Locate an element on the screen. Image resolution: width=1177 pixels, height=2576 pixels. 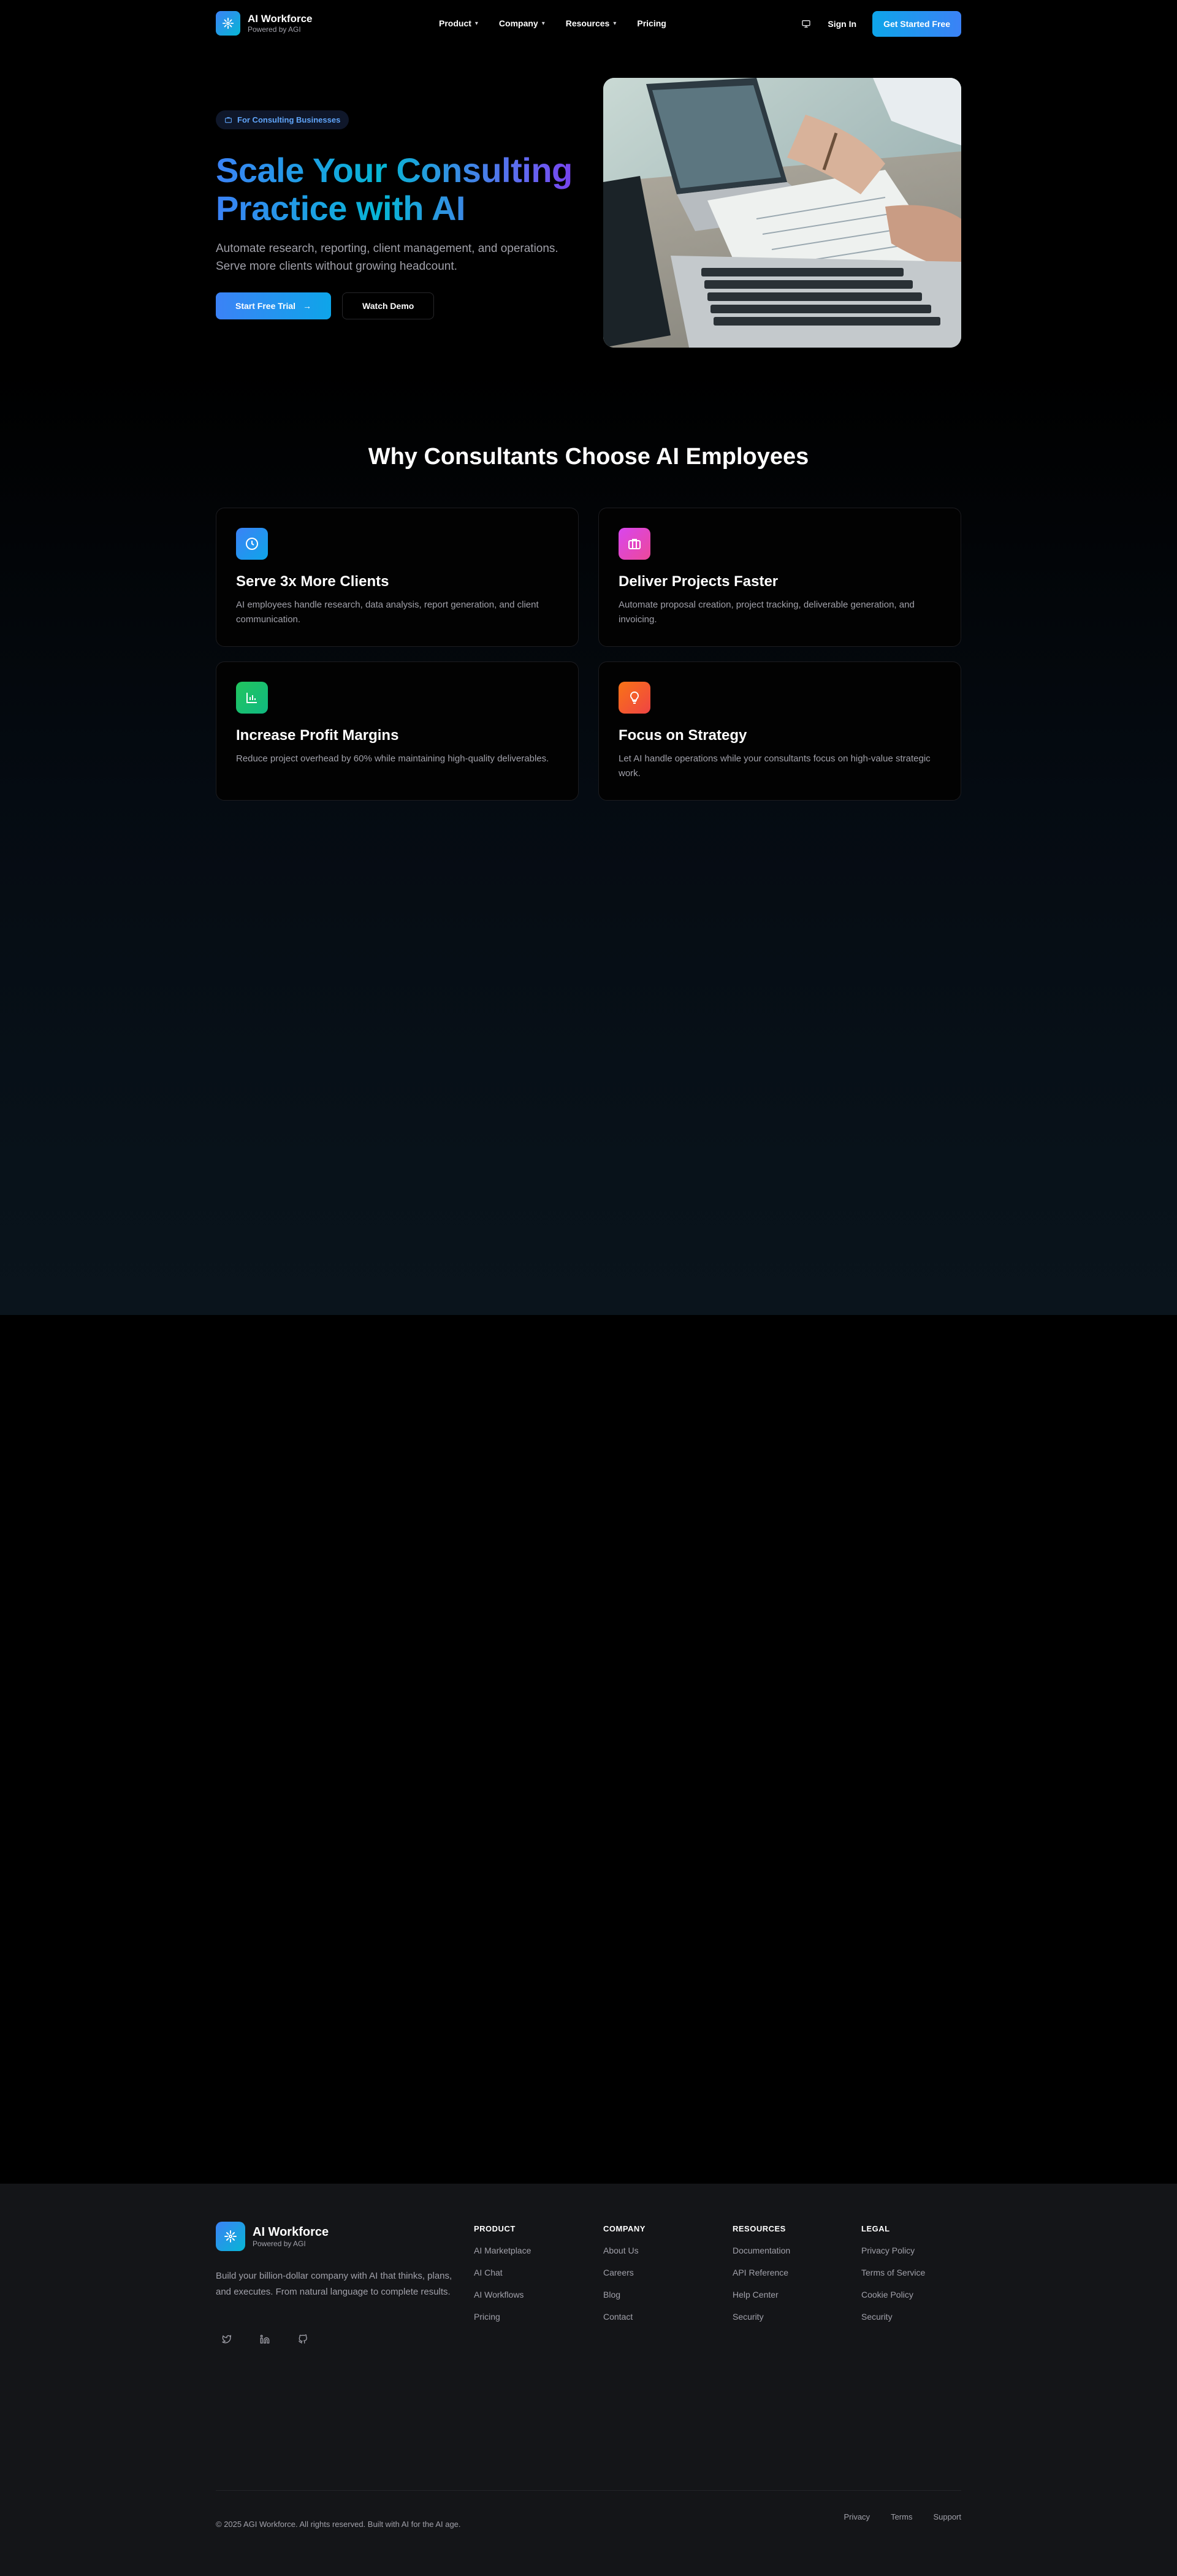
nav-item-label: Resources is located at coordinates (587, 23).